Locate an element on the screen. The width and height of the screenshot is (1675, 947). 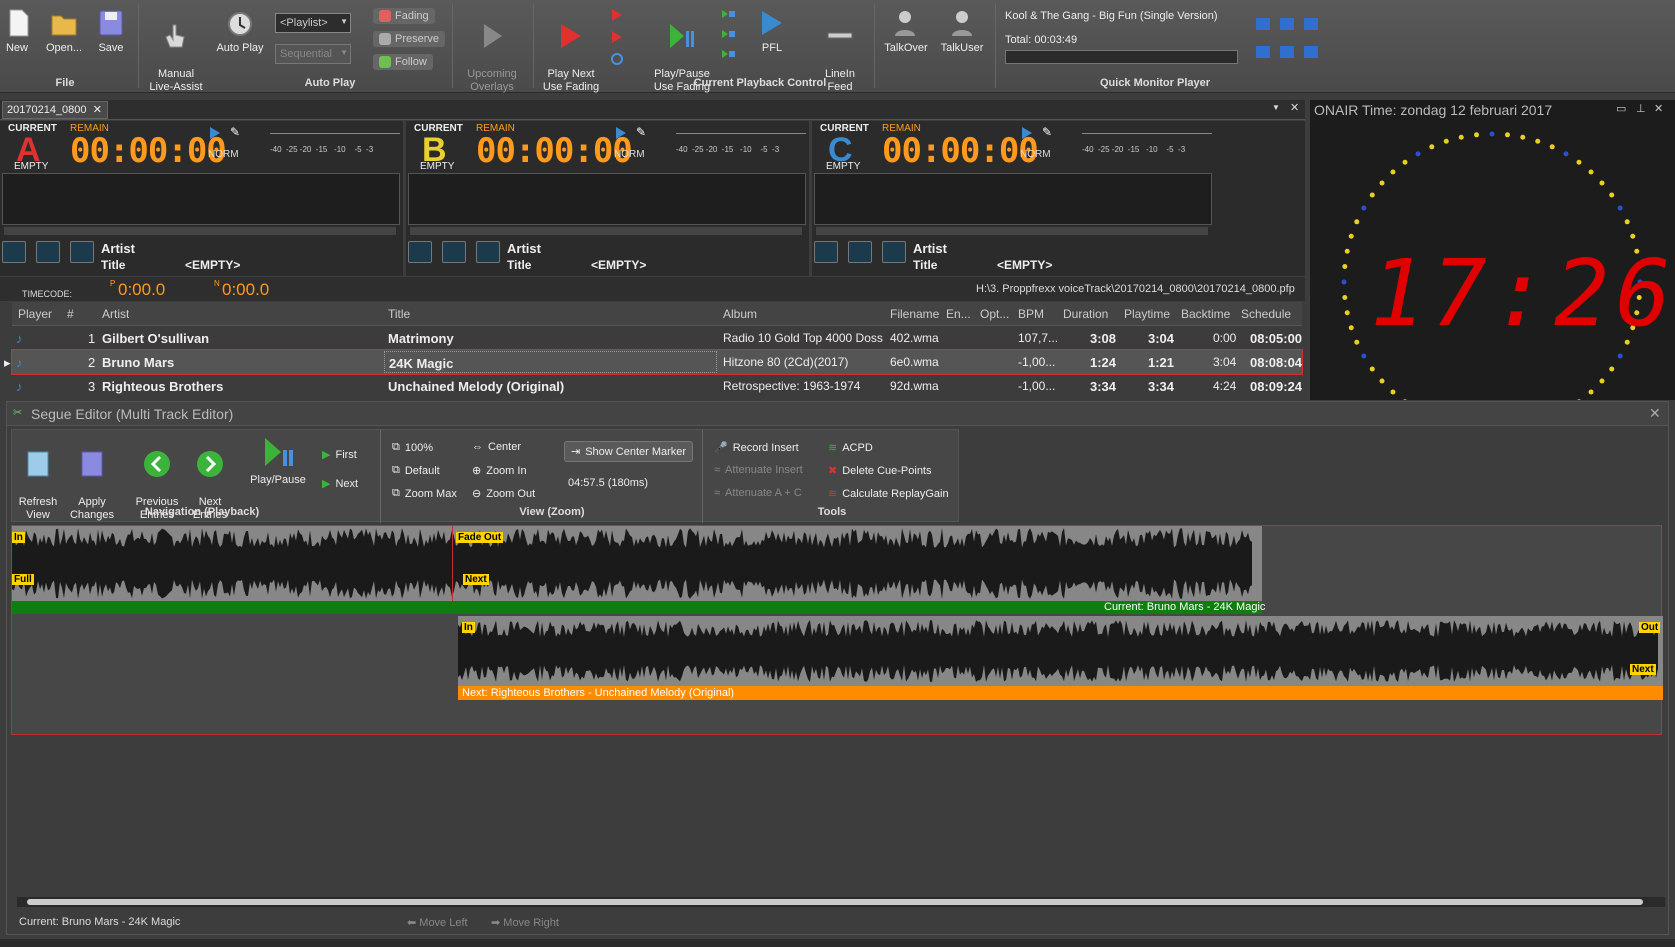
save-button: Save is located at coordinates (111, 31).